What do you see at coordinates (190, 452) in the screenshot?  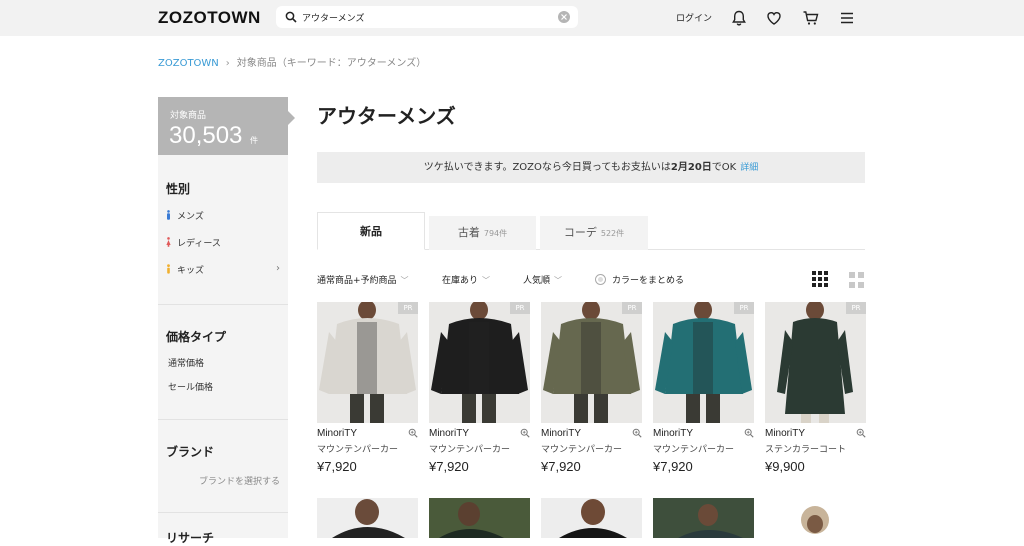 I see `brand-title: ブランド` at bounding box center [190, 452].